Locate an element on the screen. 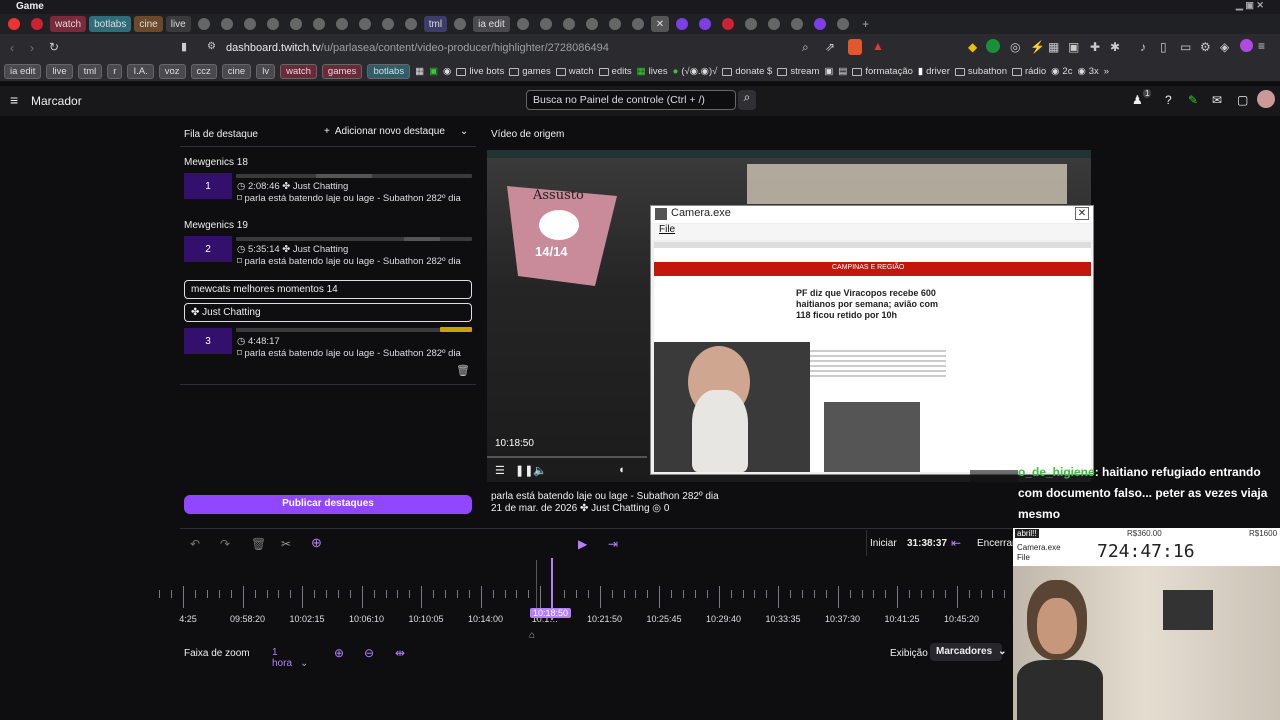  bookmark-cine: cine is located at coordinates (236, 71).